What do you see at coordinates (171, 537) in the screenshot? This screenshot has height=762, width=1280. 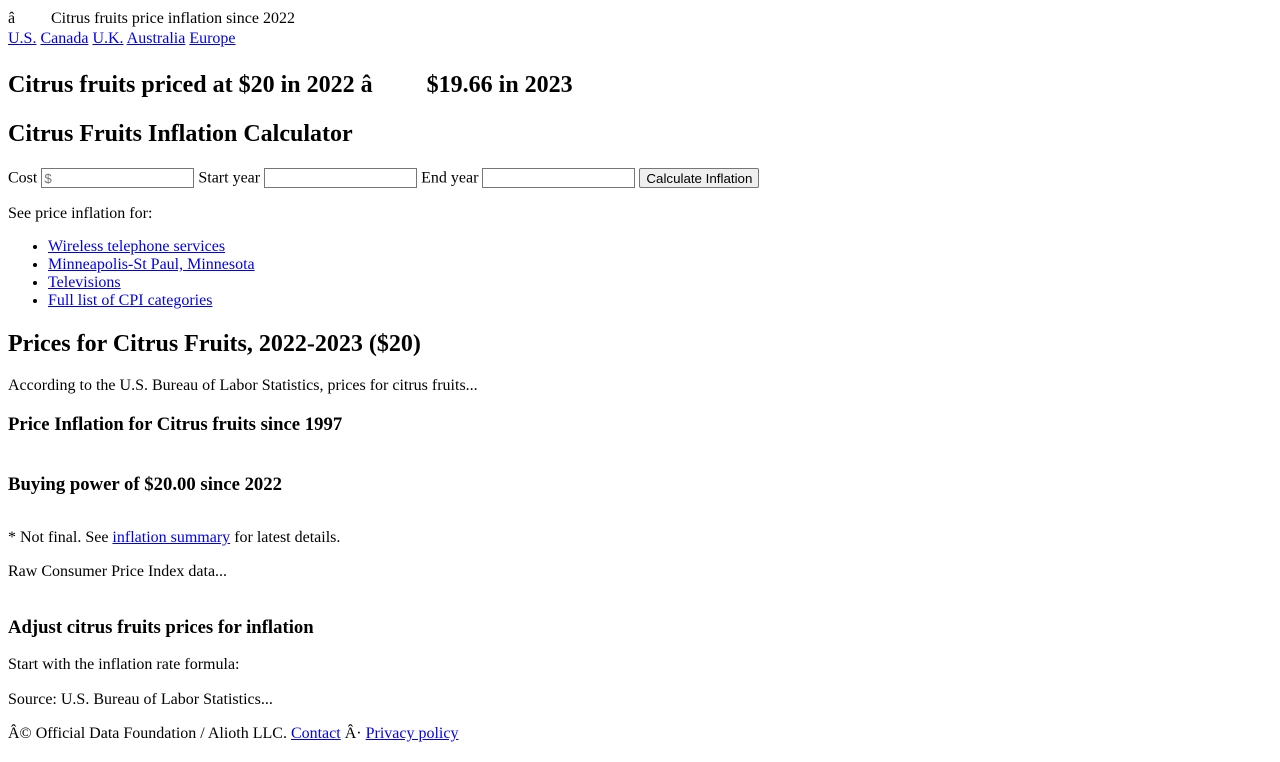 I see `inflation-summary-link: inflation summary` at bounding box center [171, 537].